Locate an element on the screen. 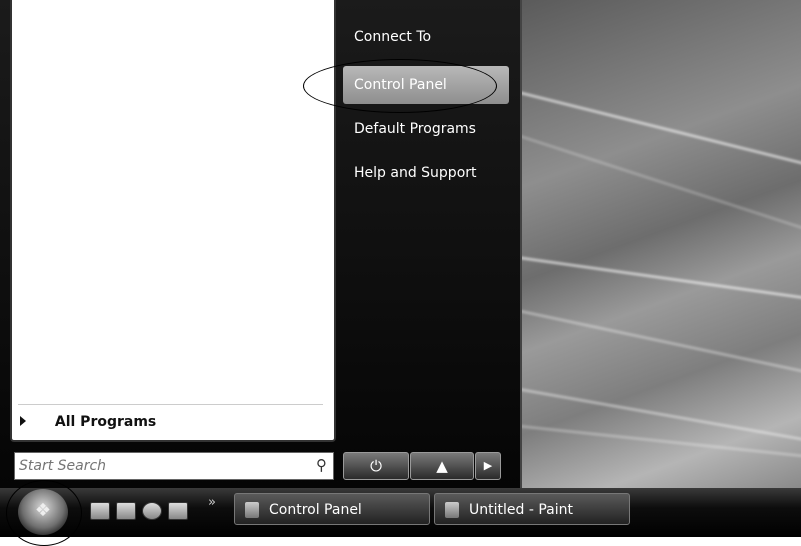 The height and width of the screenshot is (546, 801). menu-item-control-panel: Control Panel is located at coordinates (426, 85).